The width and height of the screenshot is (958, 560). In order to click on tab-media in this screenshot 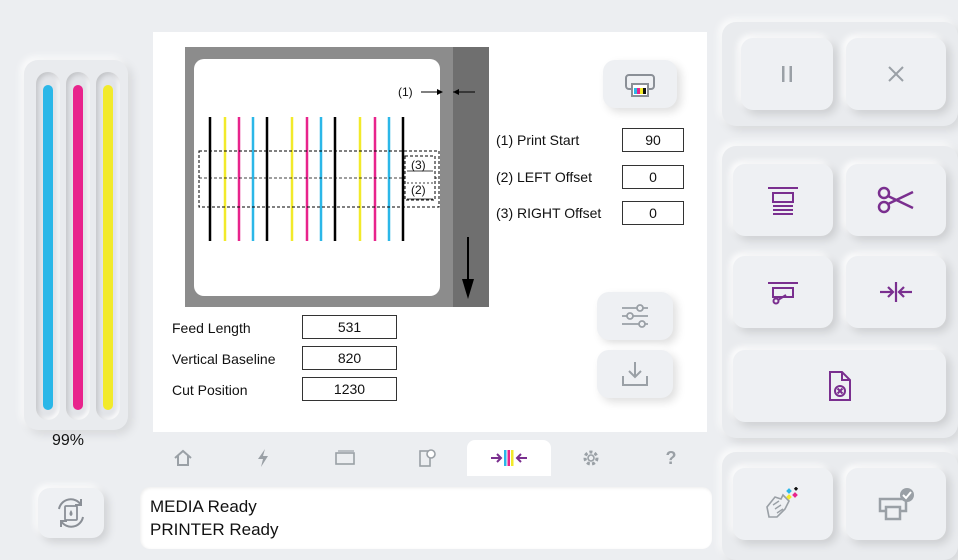, I will do `click(345, 458)`.